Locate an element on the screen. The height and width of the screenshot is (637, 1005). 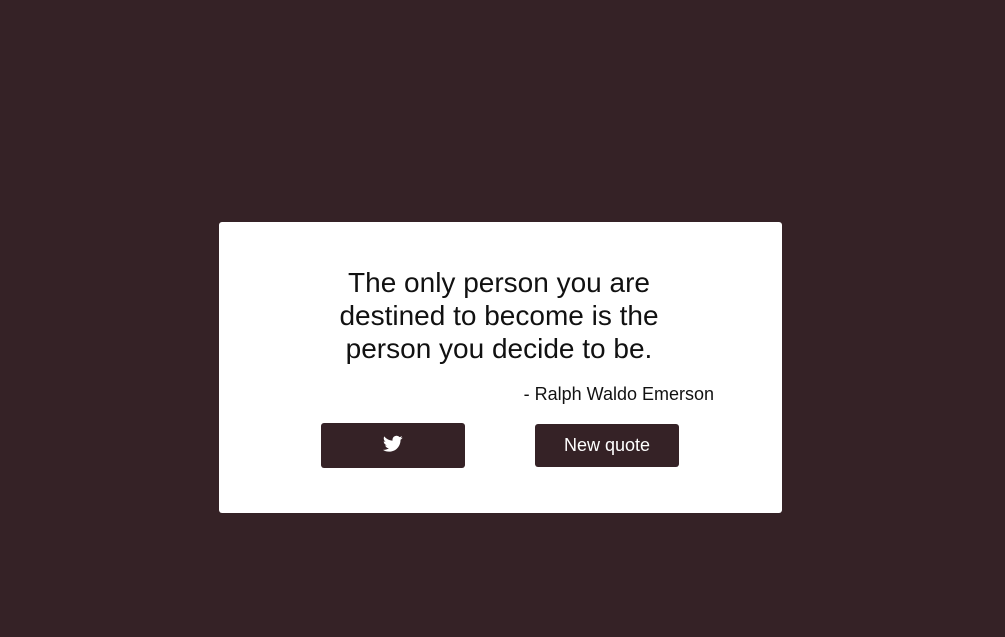
tweet-quote-button is located at coordinates (393, 445).